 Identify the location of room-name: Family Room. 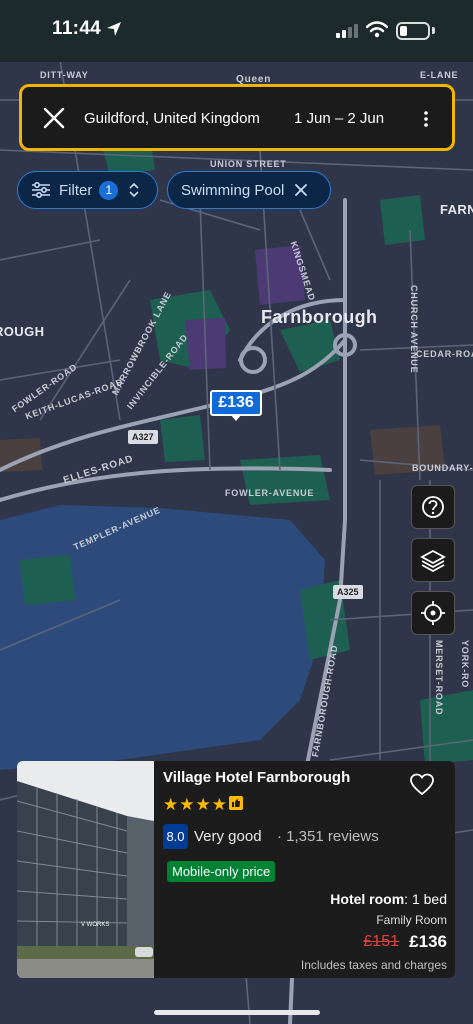
(411, 920).